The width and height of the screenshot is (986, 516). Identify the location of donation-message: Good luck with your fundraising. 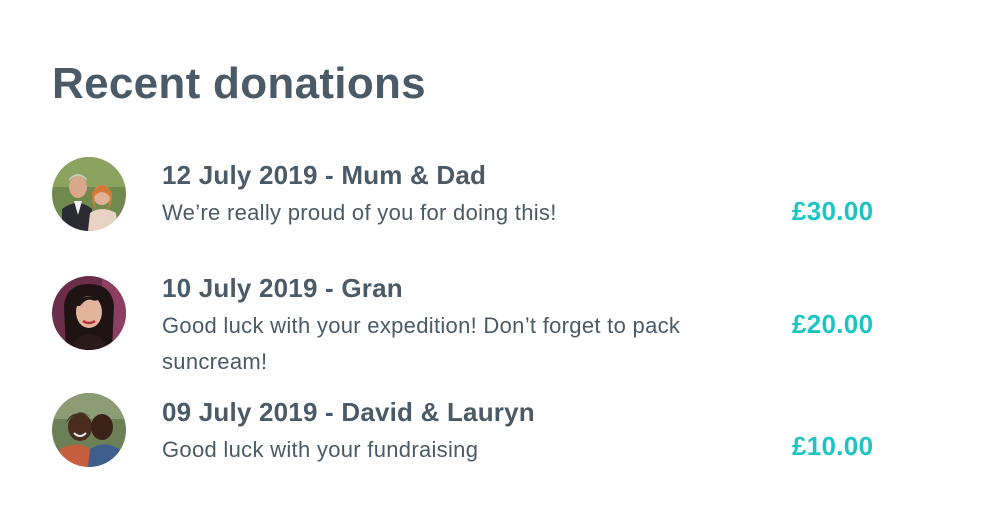
(320, 449).